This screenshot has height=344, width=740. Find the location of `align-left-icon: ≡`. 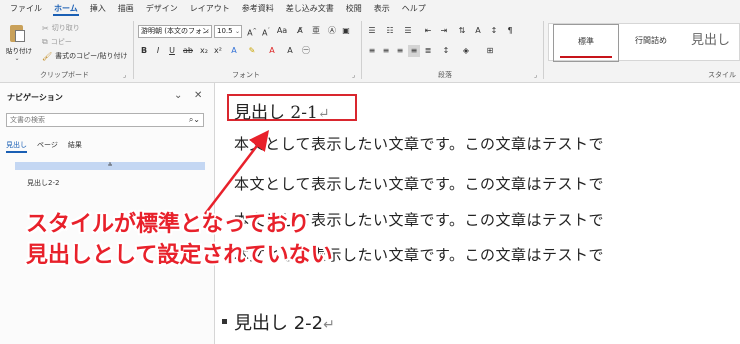

align-left-icon: ≡ is located at coordinates (372, 51).